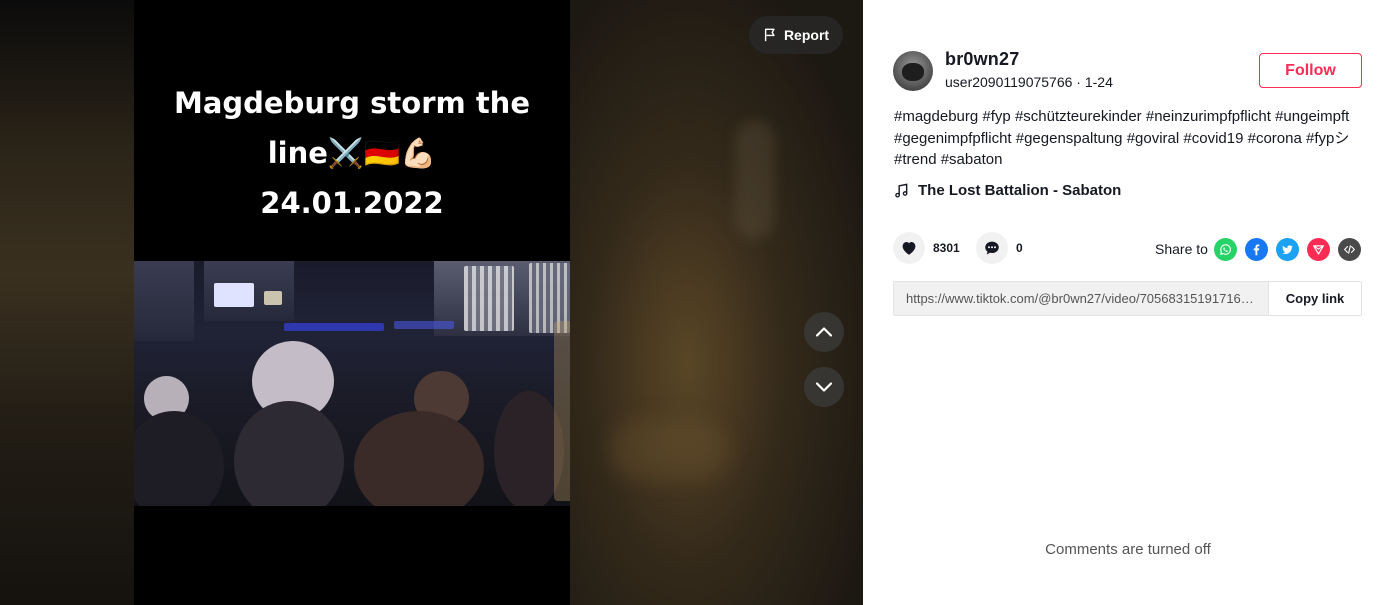 This screenshot has width=1377, height=605. Describe the element at coordinates (1029, 82) in the screenshot. I see `user-subline: user2090119075766 · 1-24` at that location.